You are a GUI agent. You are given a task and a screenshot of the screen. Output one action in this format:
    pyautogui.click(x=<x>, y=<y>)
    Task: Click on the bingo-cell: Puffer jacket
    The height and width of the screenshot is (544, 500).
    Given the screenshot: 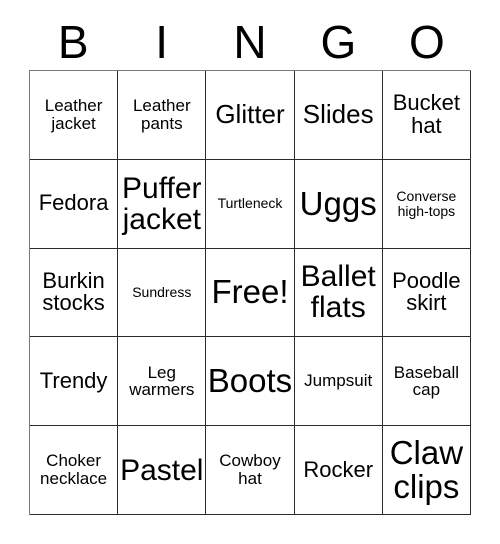 What is the action you would take?
    pyautogui.click(x=162, y=204)
    